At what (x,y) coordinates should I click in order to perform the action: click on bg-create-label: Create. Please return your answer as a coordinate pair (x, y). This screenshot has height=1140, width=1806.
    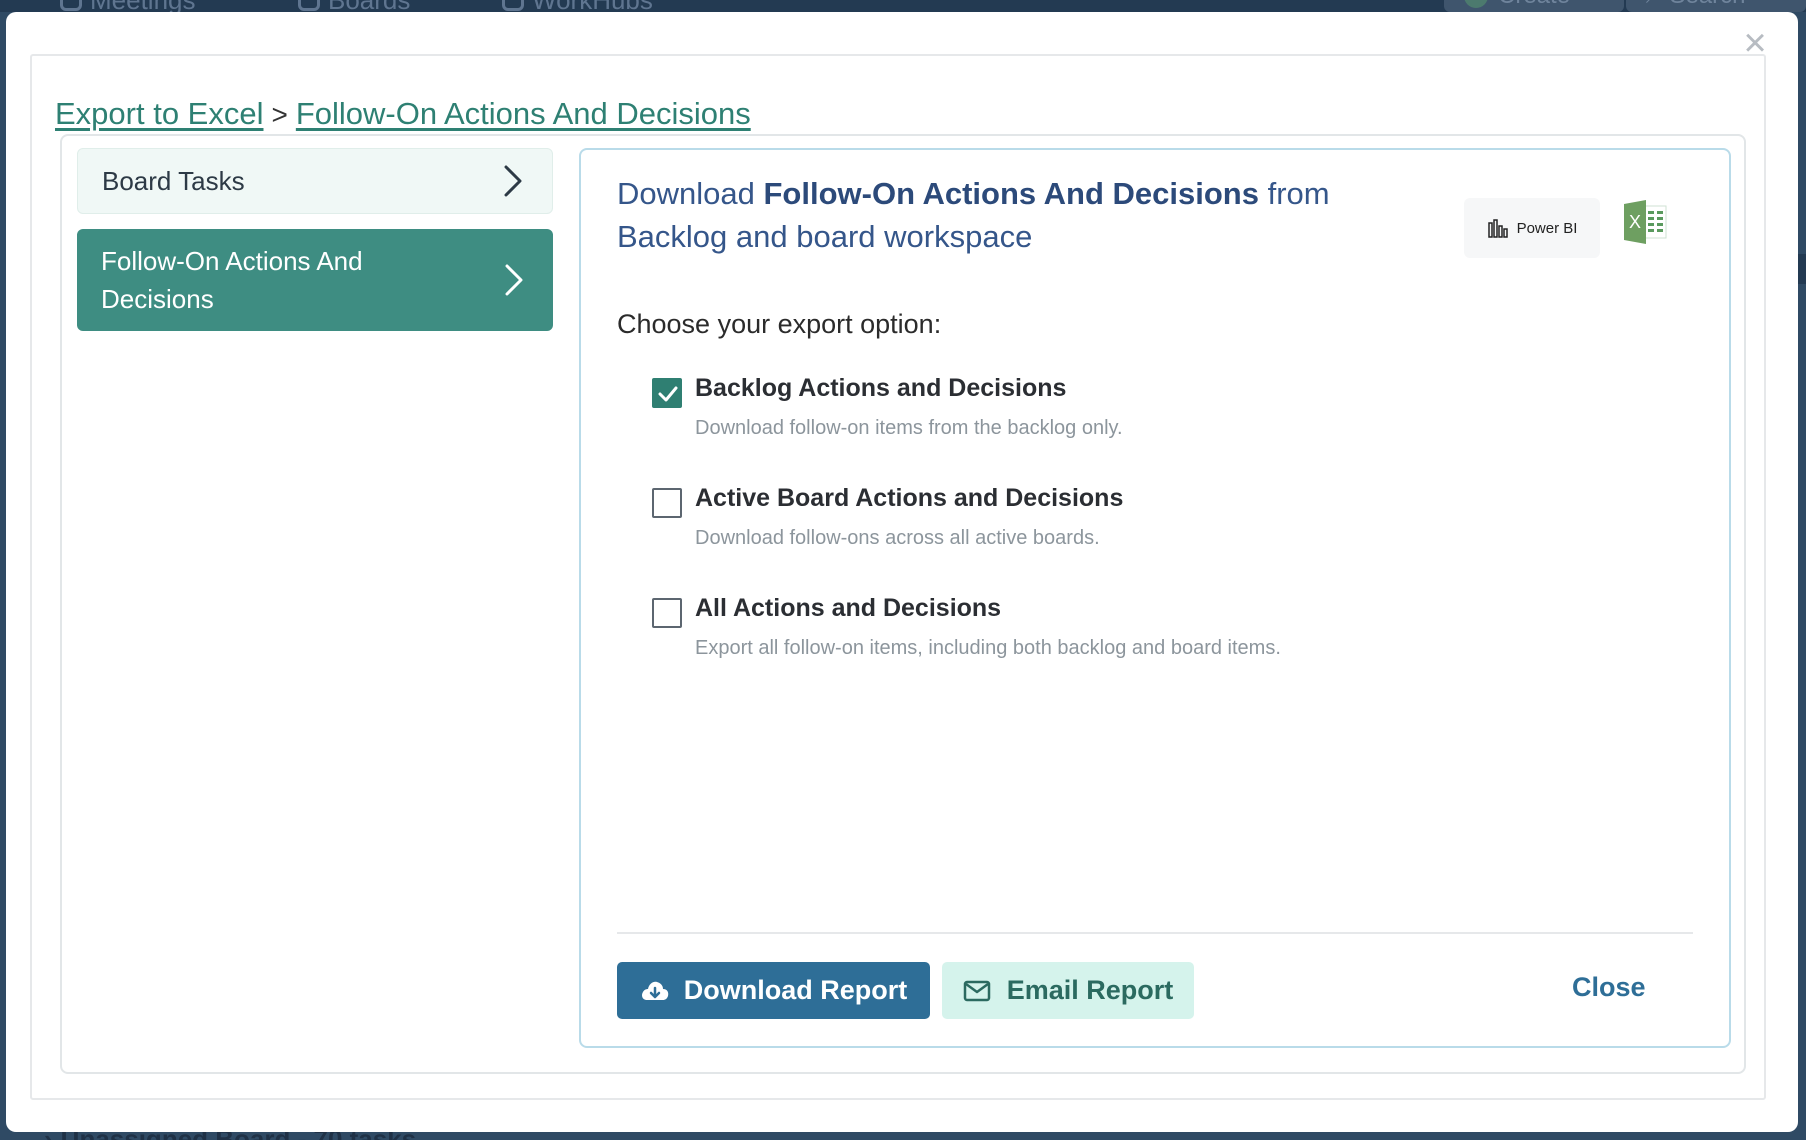
    Looking at the image, I should click on (1534, 5).